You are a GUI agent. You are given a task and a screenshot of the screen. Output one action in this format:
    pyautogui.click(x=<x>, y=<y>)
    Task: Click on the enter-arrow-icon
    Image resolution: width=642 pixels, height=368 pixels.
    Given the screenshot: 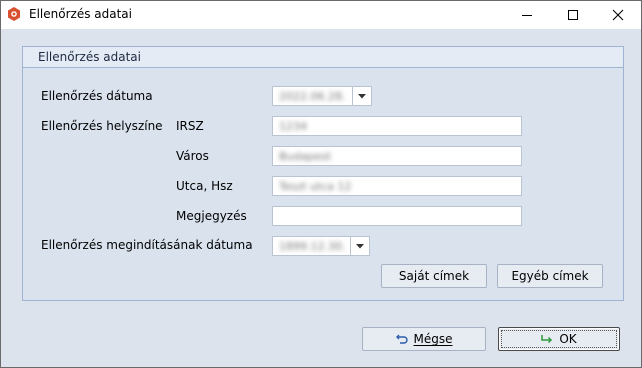 What is the action you would take?
    pyautogui.click(x=547, y=339)
    